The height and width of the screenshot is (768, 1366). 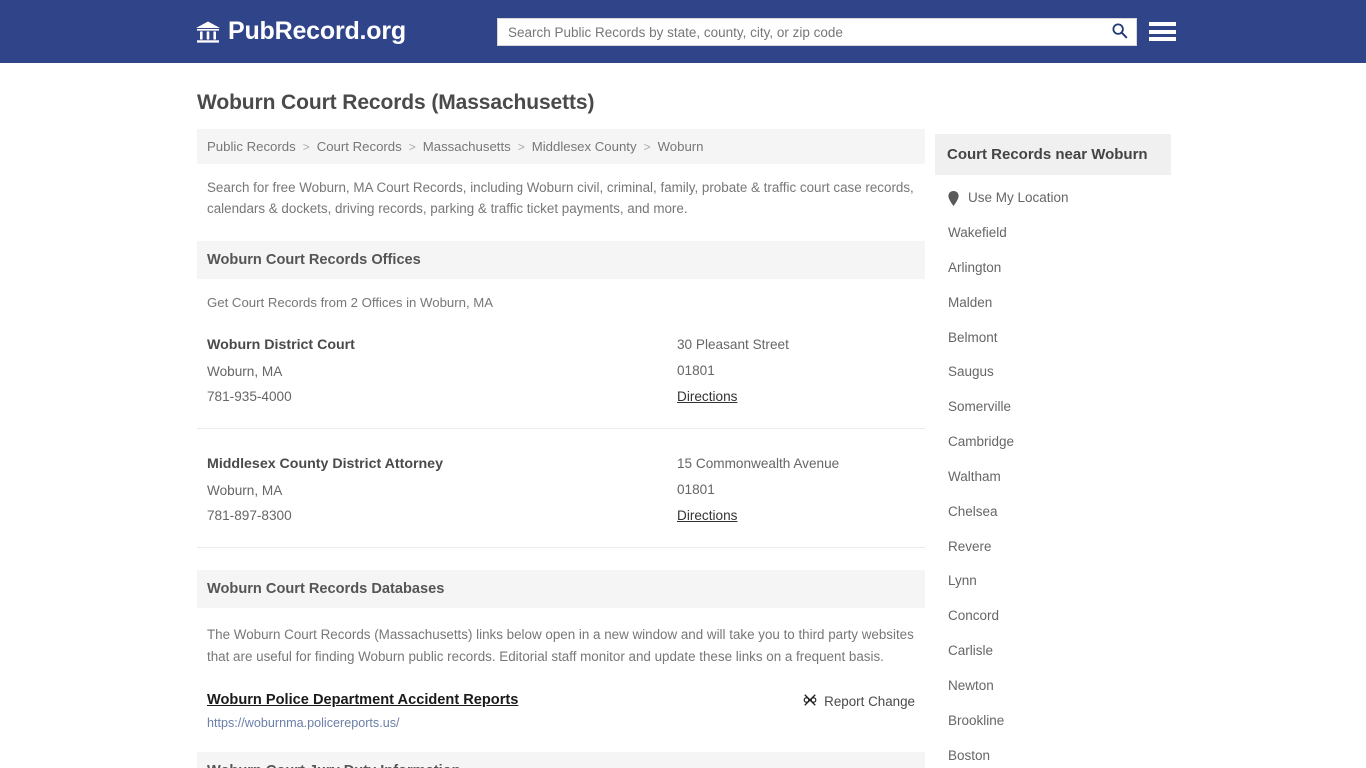 What do you see at coordinates (1053, 233) in the screenshot?
I see `sidebar-item-wakefield: Wakefield` at bounding box center [1053, 233].